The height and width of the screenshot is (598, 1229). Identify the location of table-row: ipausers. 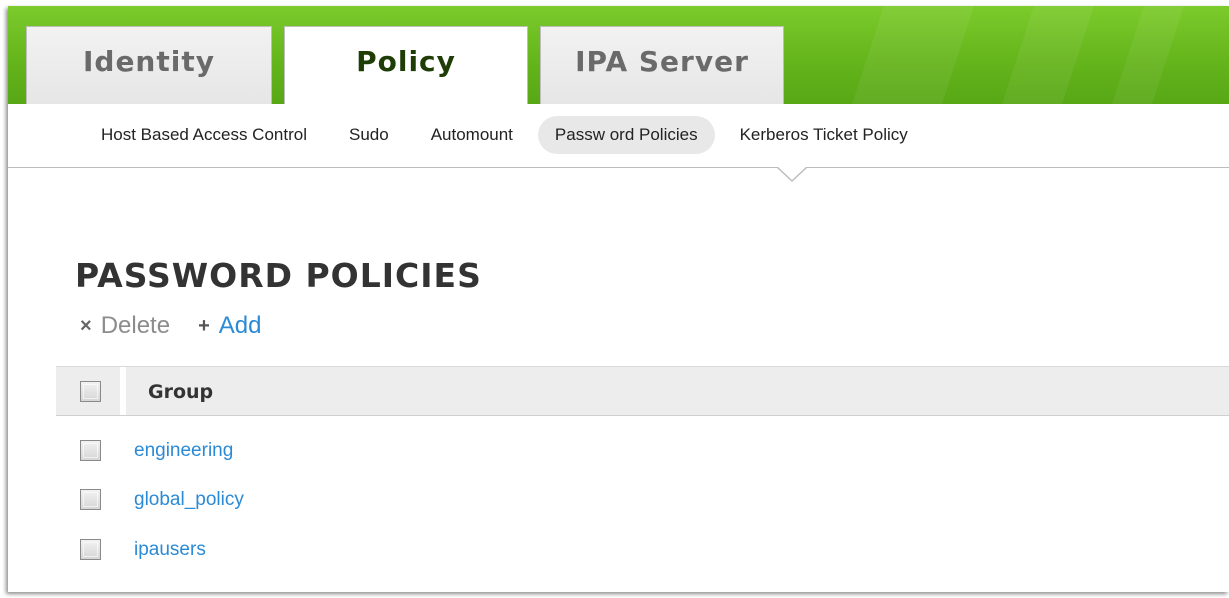
(356, 550).